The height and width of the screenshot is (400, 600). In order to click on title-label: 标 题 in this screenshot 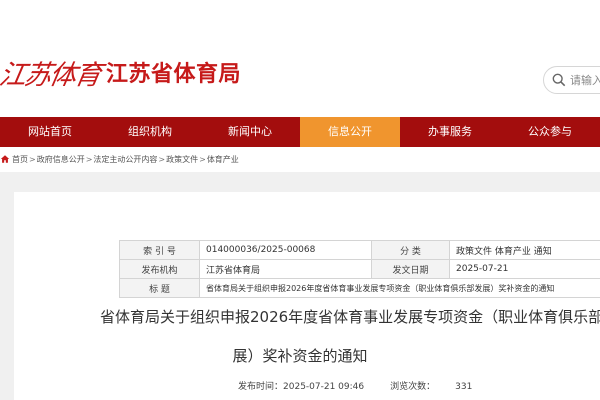, I will do `click(159, 288)`.